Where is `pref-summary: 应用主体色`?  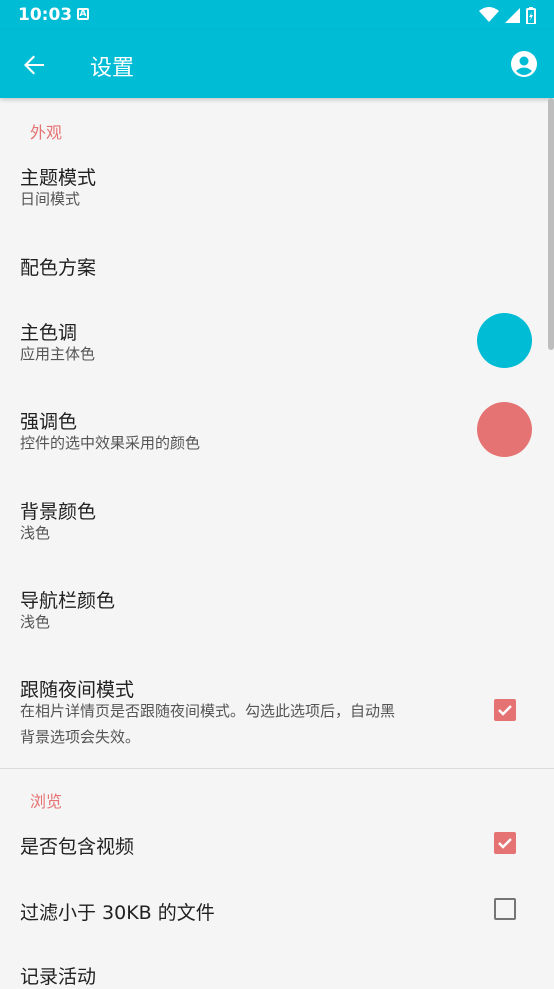 pref-summary: 应用主体色 is located at coordinates (58, 354).